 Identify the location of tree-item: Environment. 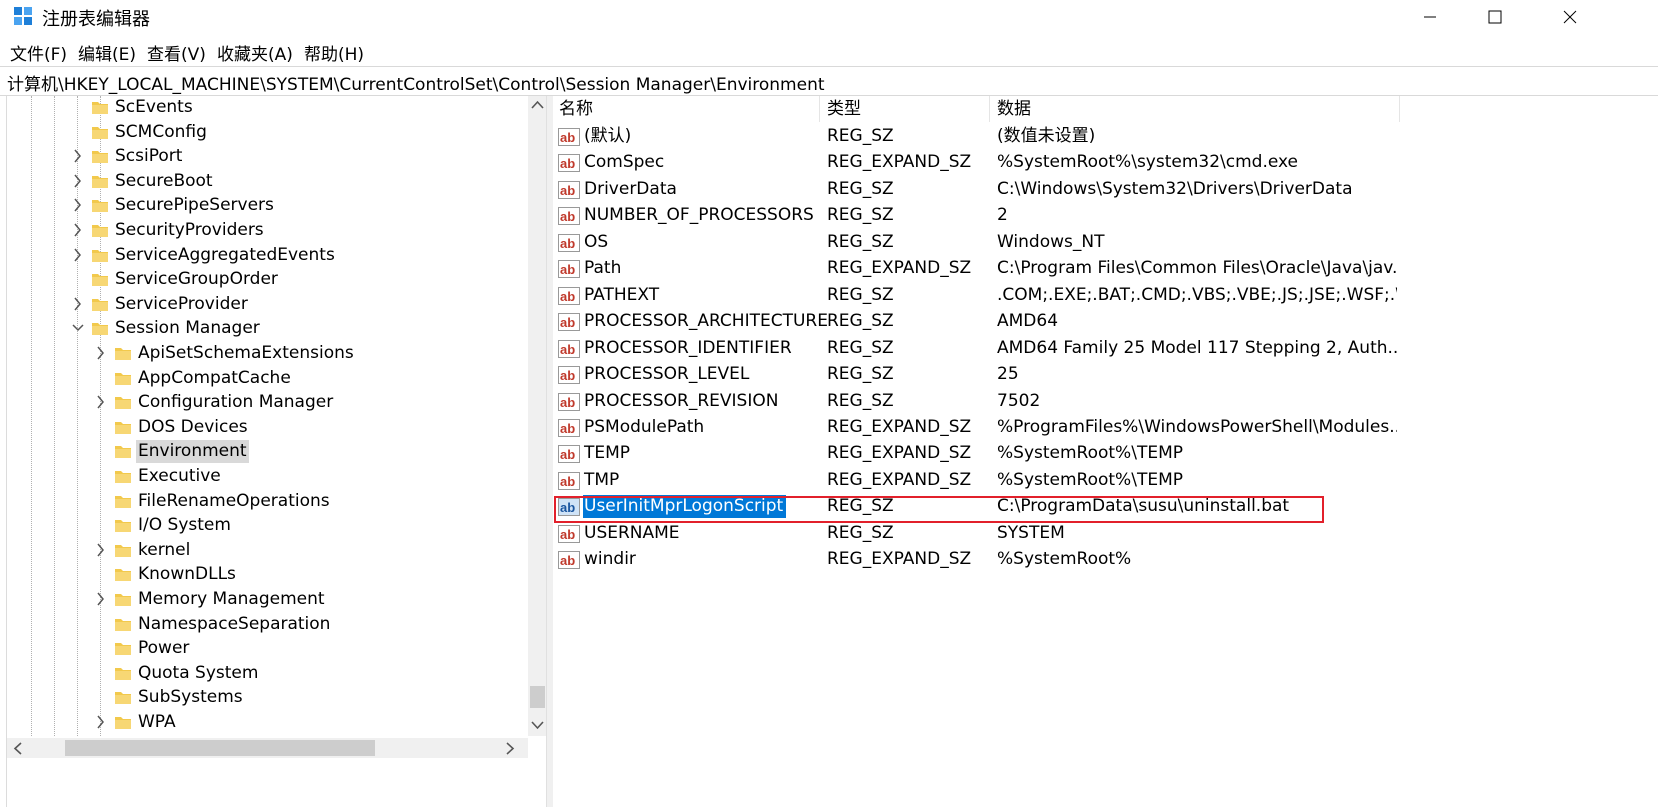
(267, 452).